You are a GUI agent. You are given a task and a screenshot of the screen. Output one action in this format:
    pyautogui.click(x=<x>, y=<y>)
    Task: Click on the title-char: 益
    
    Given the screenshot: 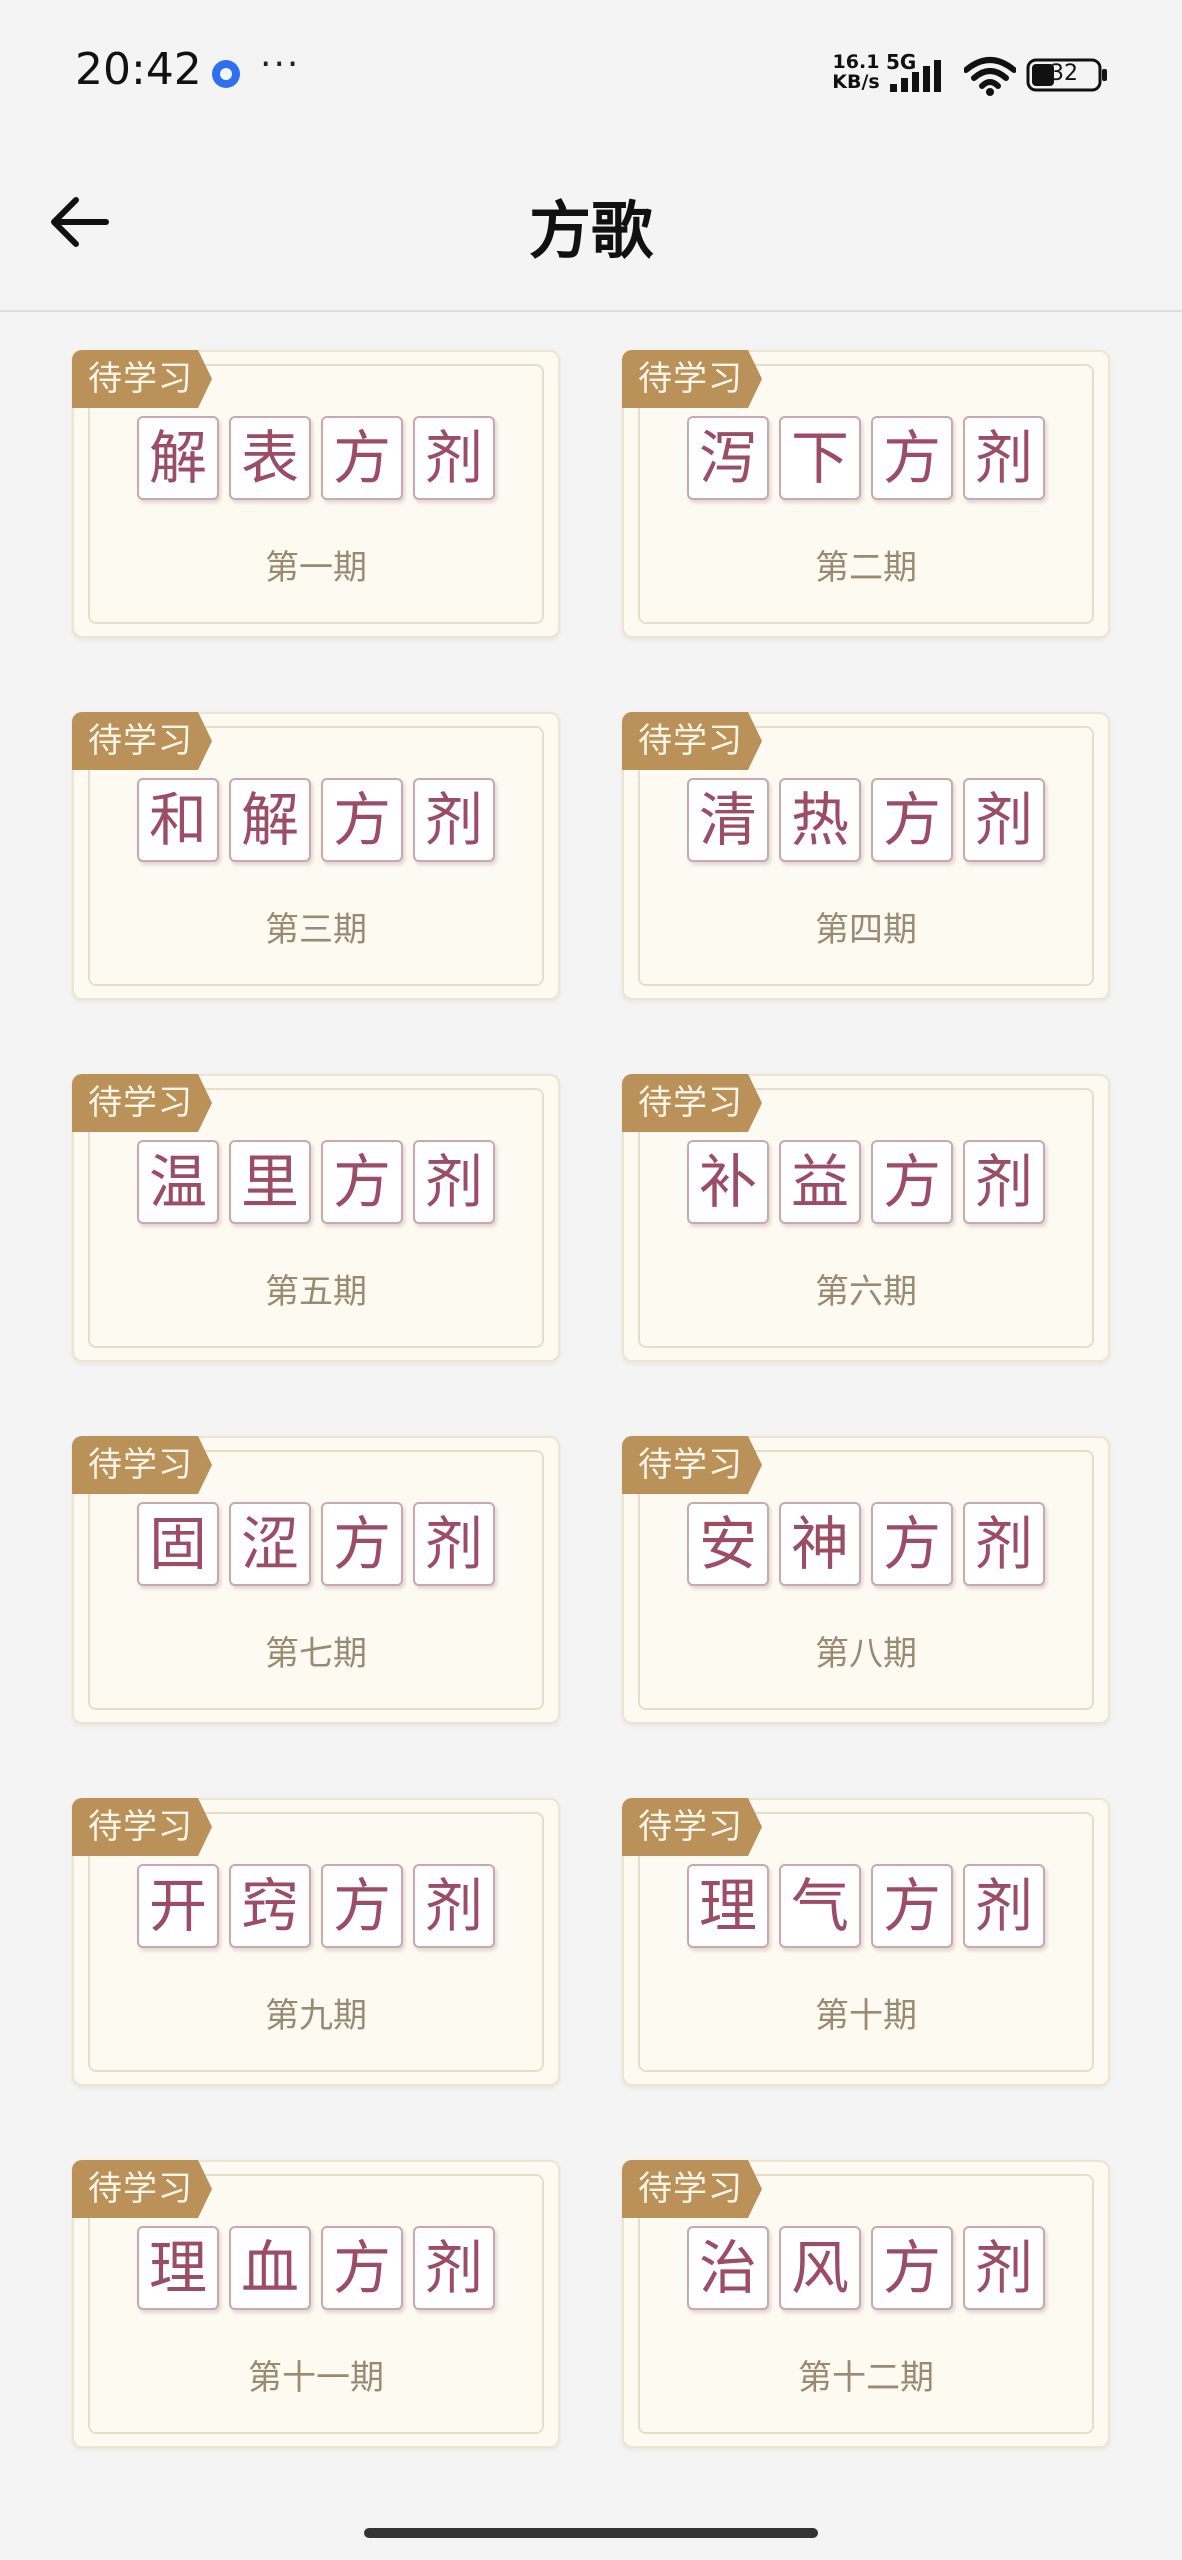 What is the action you would take?
    pyautogui.click(x=820, y=1182)
    